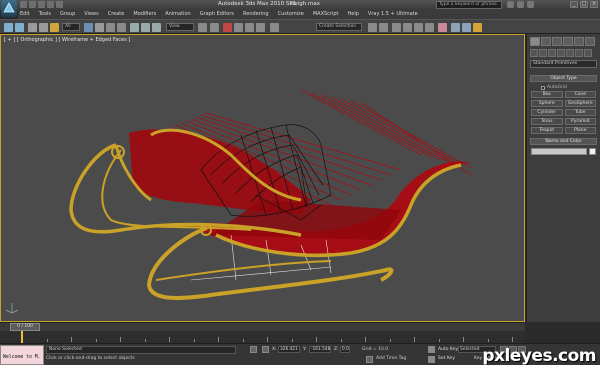  I want to click on utilities-tab-icon, so click(590, 41).